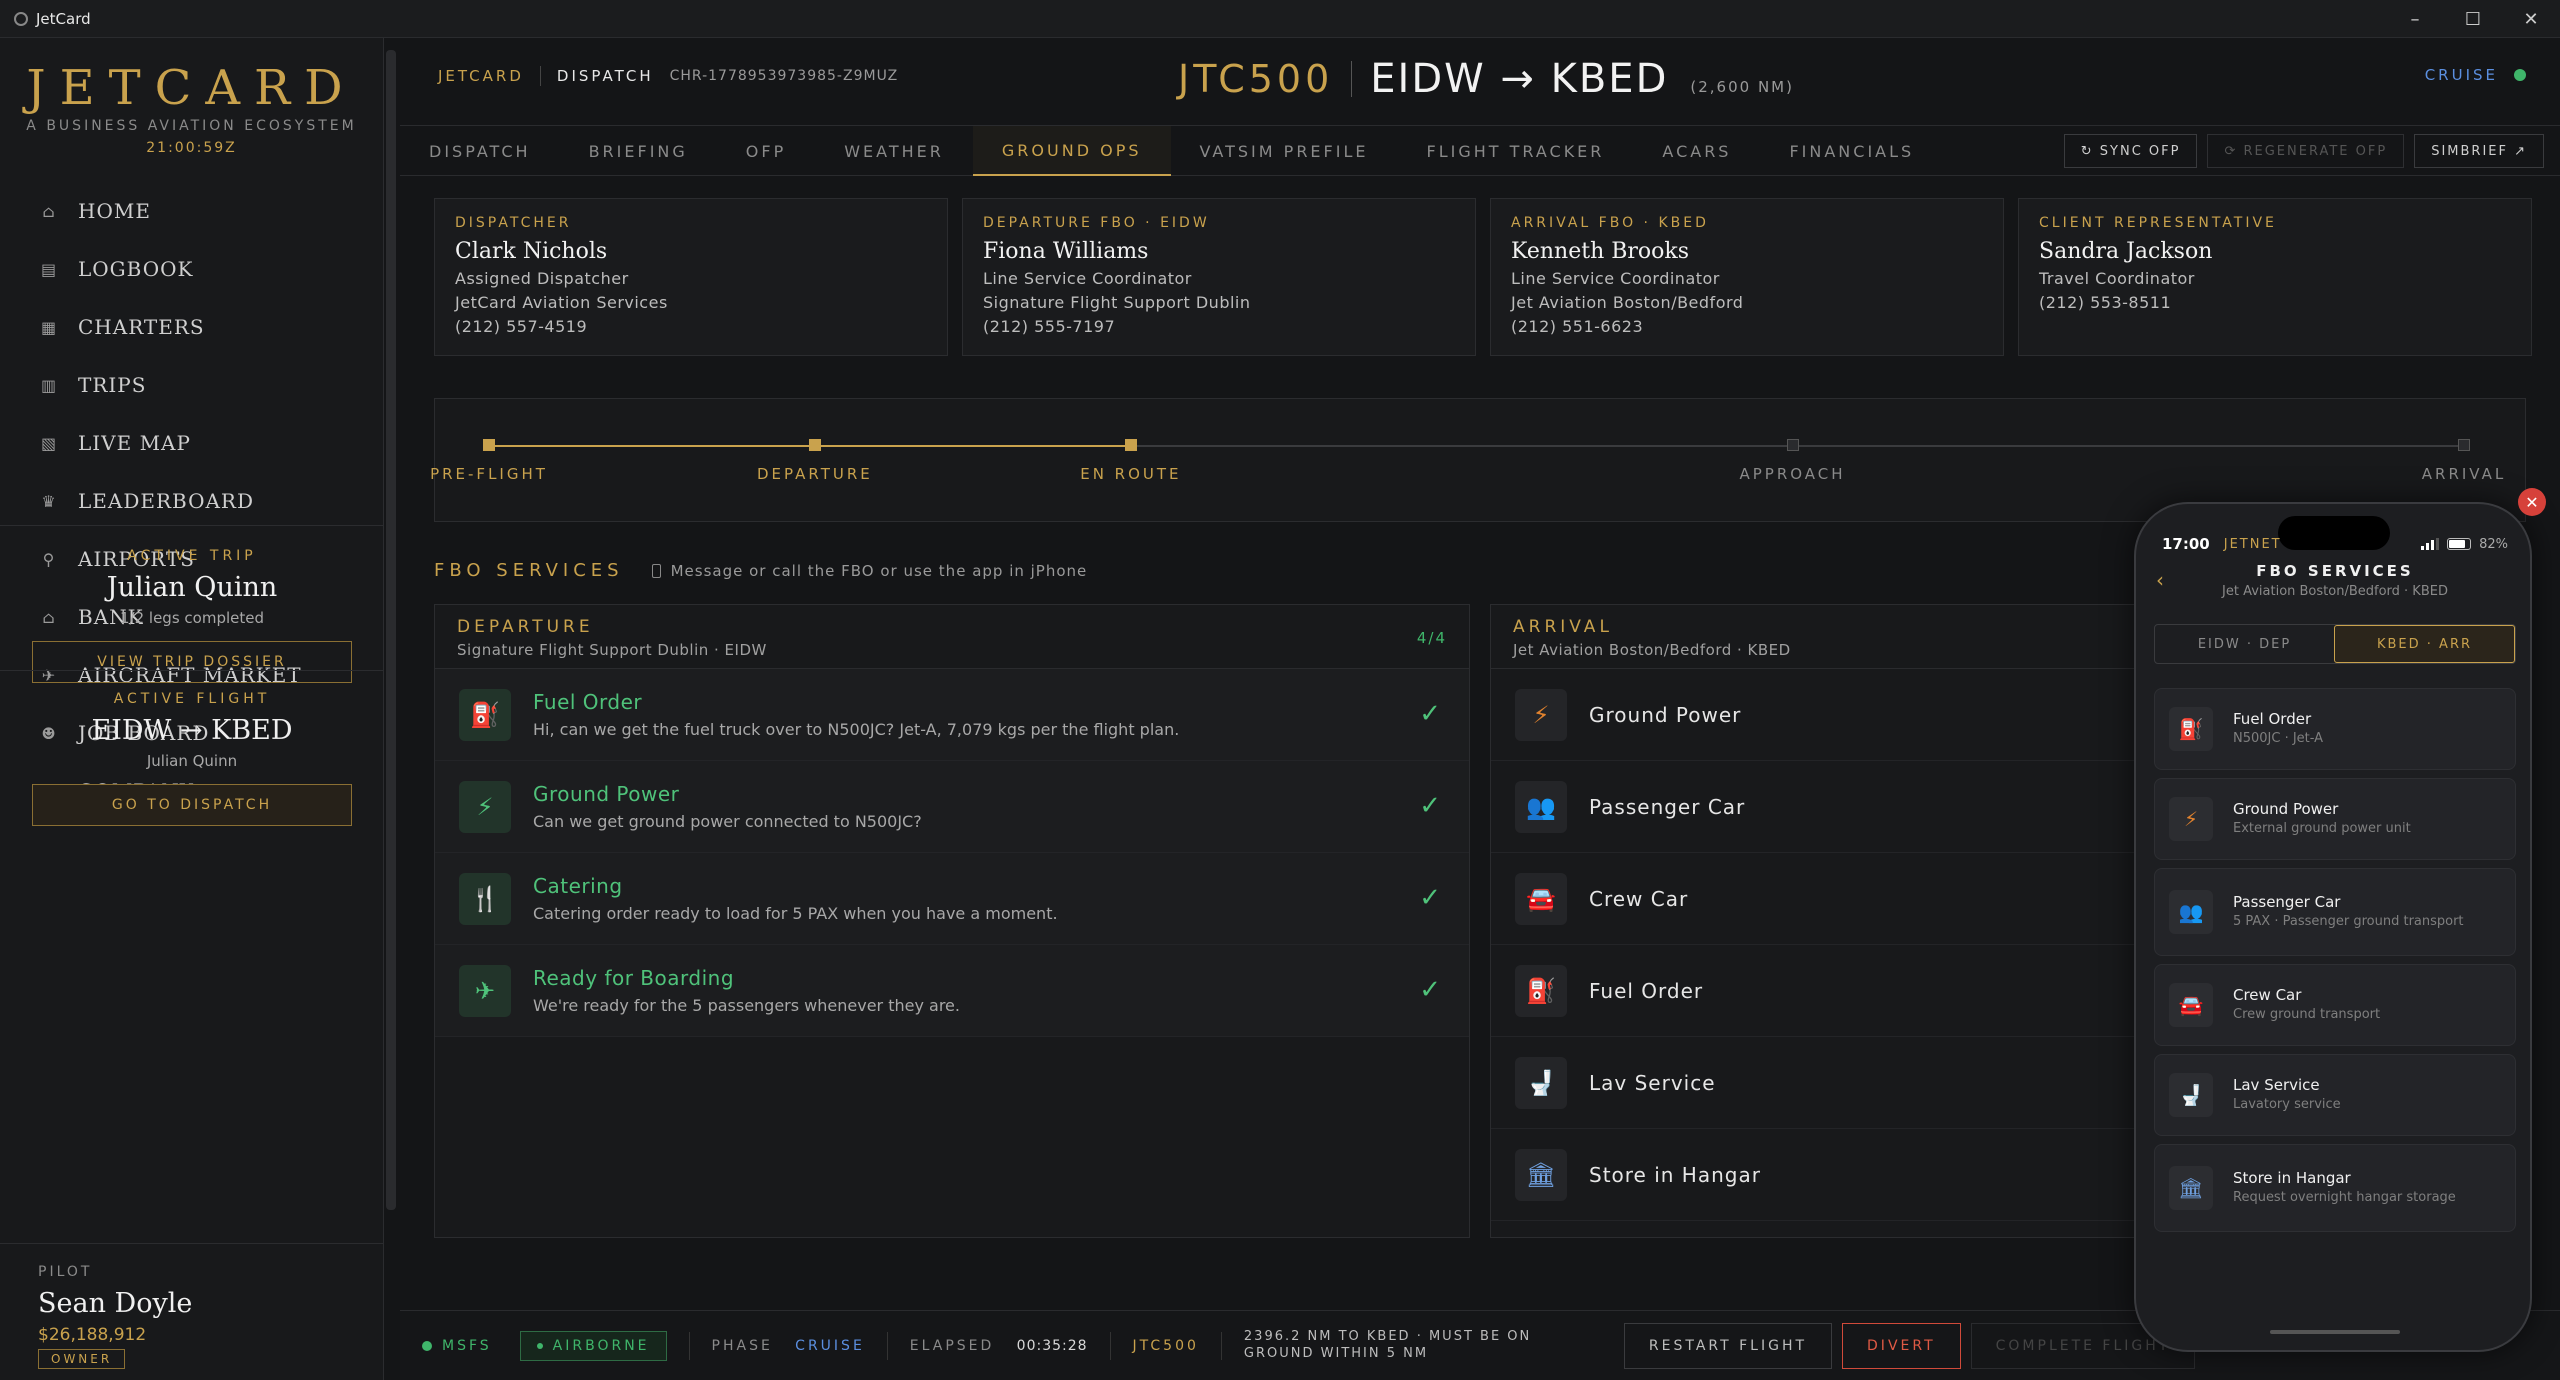 The image size is (2560, 1380). Describe the element at coordinates (1696, 151) in the screenshot. I see `tab-acars: ACARS` at that location.